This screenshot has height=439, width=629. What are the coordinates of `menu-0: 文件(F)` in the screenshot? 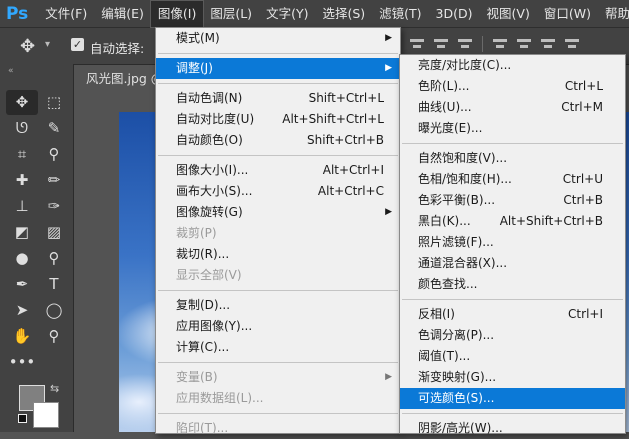 It's located at (66, 14).